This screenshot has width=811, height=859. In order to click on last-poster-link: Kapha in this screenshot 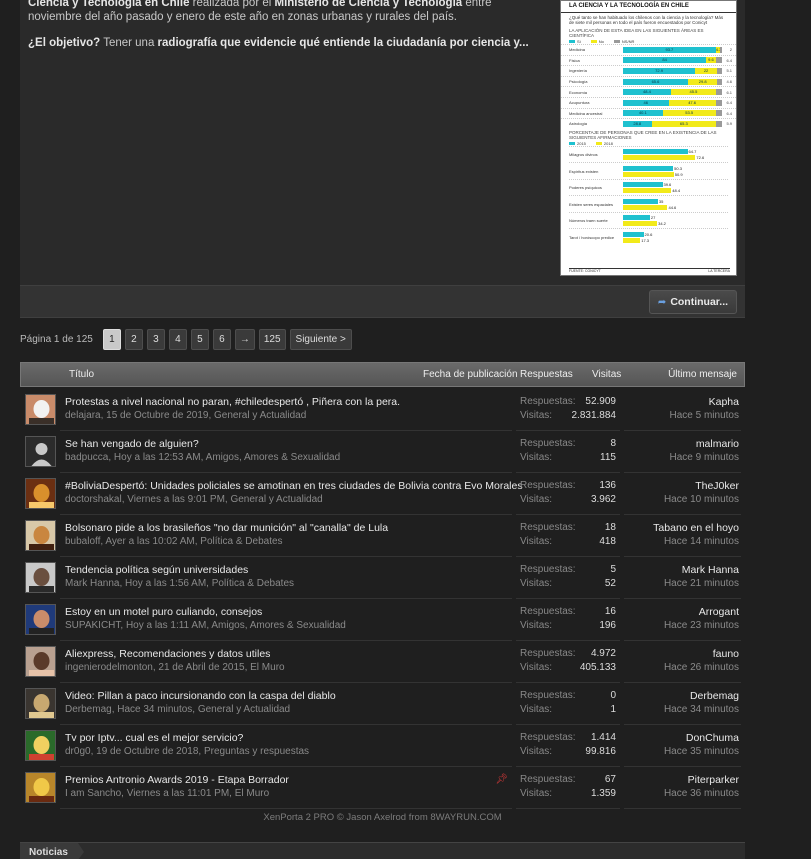, I will do `click(724, 402)`.